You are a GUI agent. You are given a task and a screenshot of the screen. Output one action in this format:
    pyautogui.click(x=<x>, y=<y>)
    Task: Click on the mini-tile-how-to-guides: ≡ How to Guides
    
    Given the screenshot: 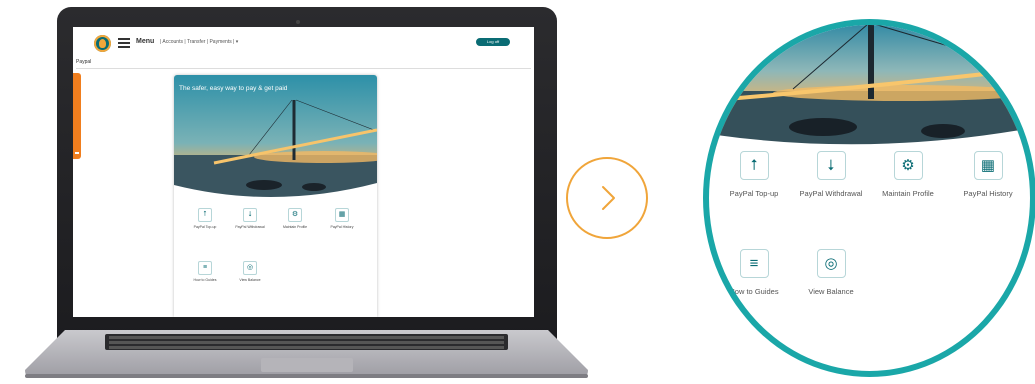 What is the action you would take?
    pyautogui.click(x=205, y=271)
    